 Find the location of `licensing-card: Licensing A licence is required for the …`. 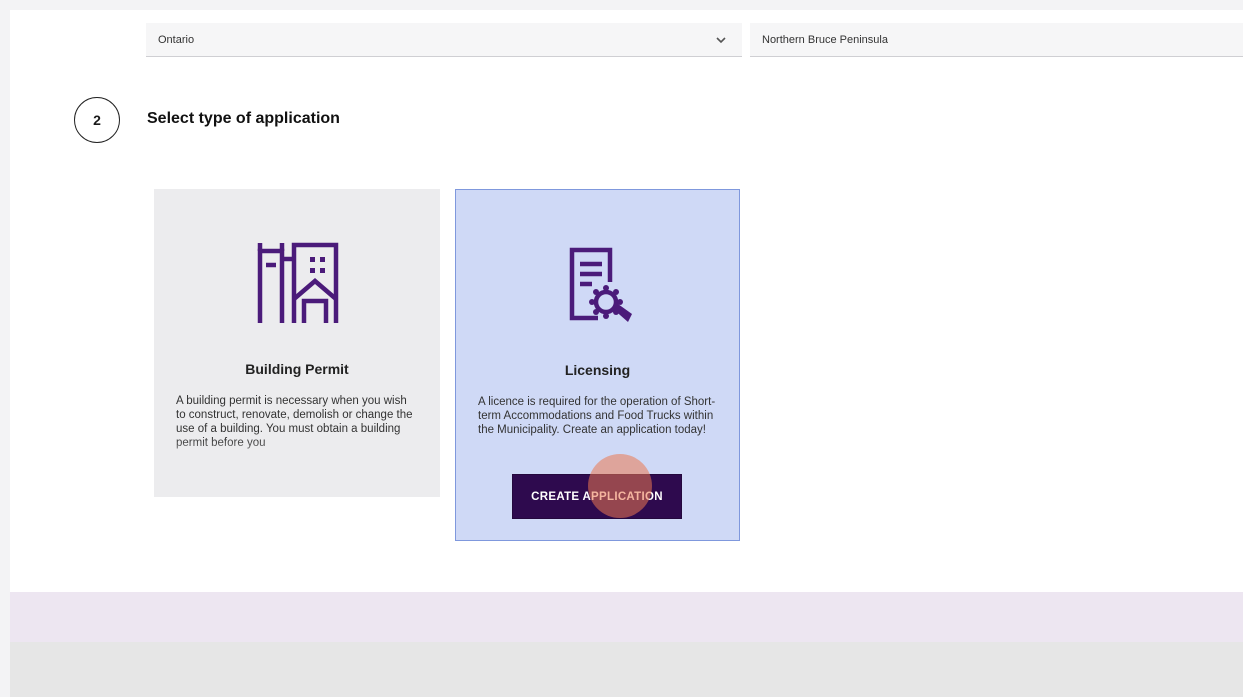

licensing-card: Licensing A licence is required for the … is located at coordinates (597, 365).